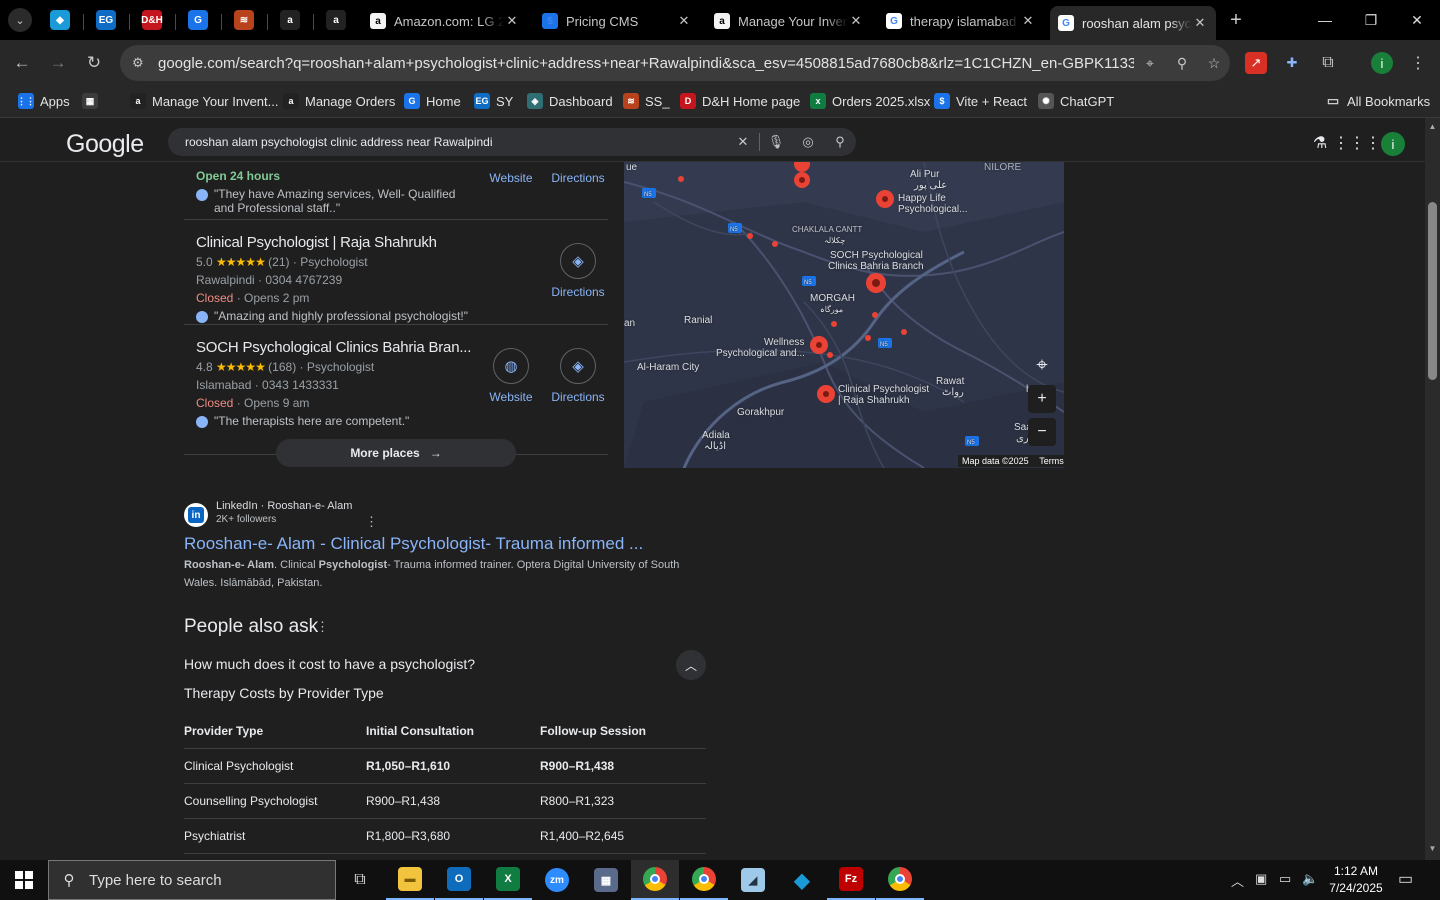 The image size is (1440, 900). What do you see at coordinates (1382, 63) in the screenshot?
I see `profile-avatar: i` at bounding box center [1382, 63].